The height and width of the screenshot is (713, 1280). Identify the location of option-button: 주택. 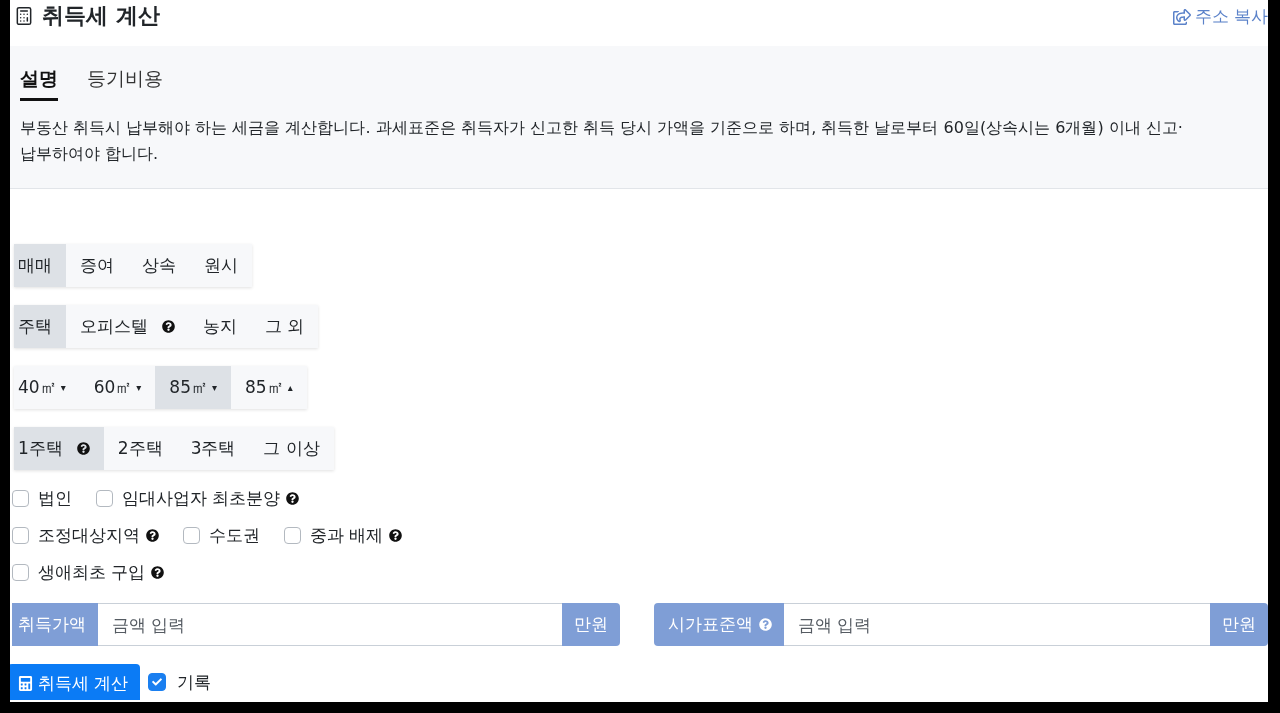
(40, 326).